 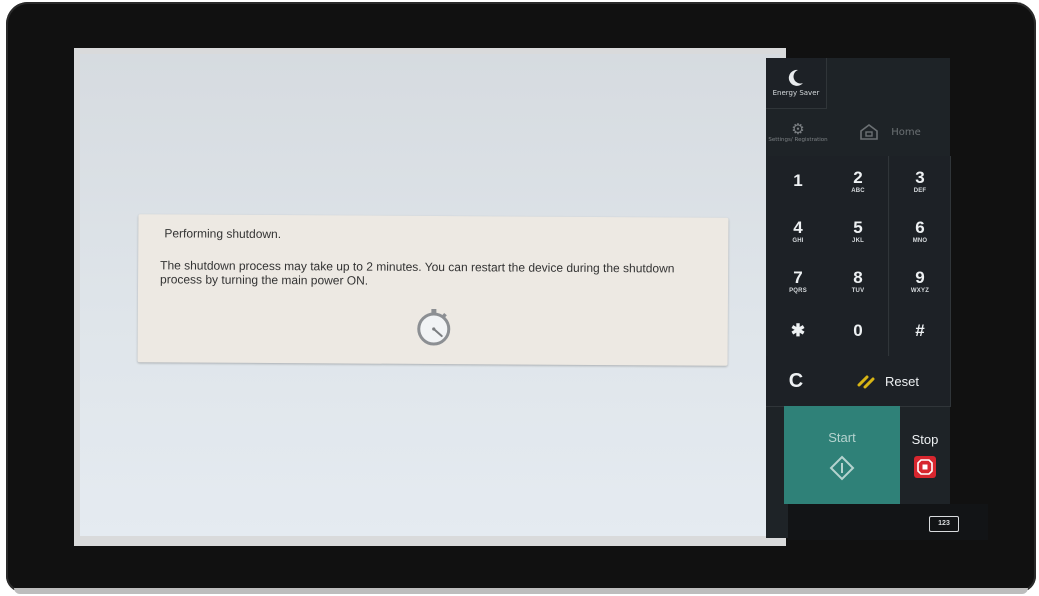 I want to click on key-digit: 7, so click(x=798, y=277).